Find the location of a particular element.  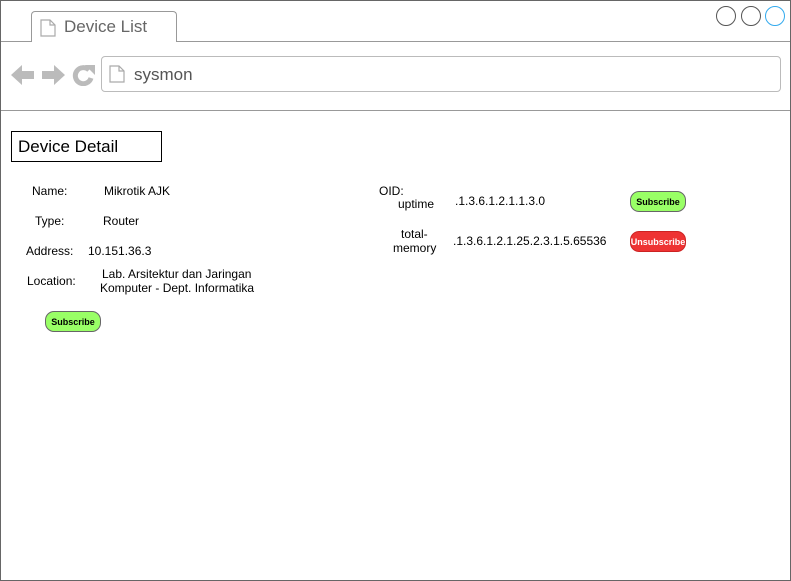

address-text: sysmon is located at coordinates (163, 74).